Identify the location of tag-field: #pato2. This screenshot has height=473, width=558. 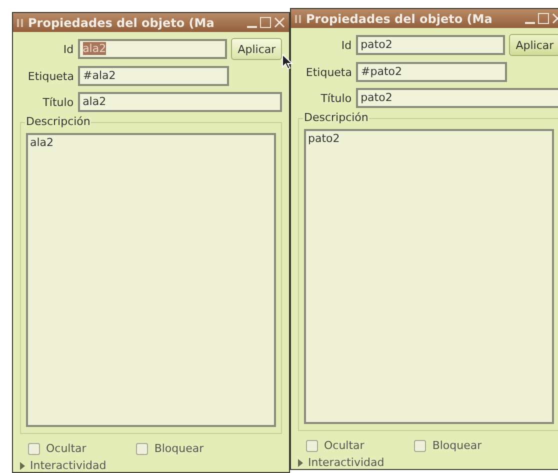
(431, 72).